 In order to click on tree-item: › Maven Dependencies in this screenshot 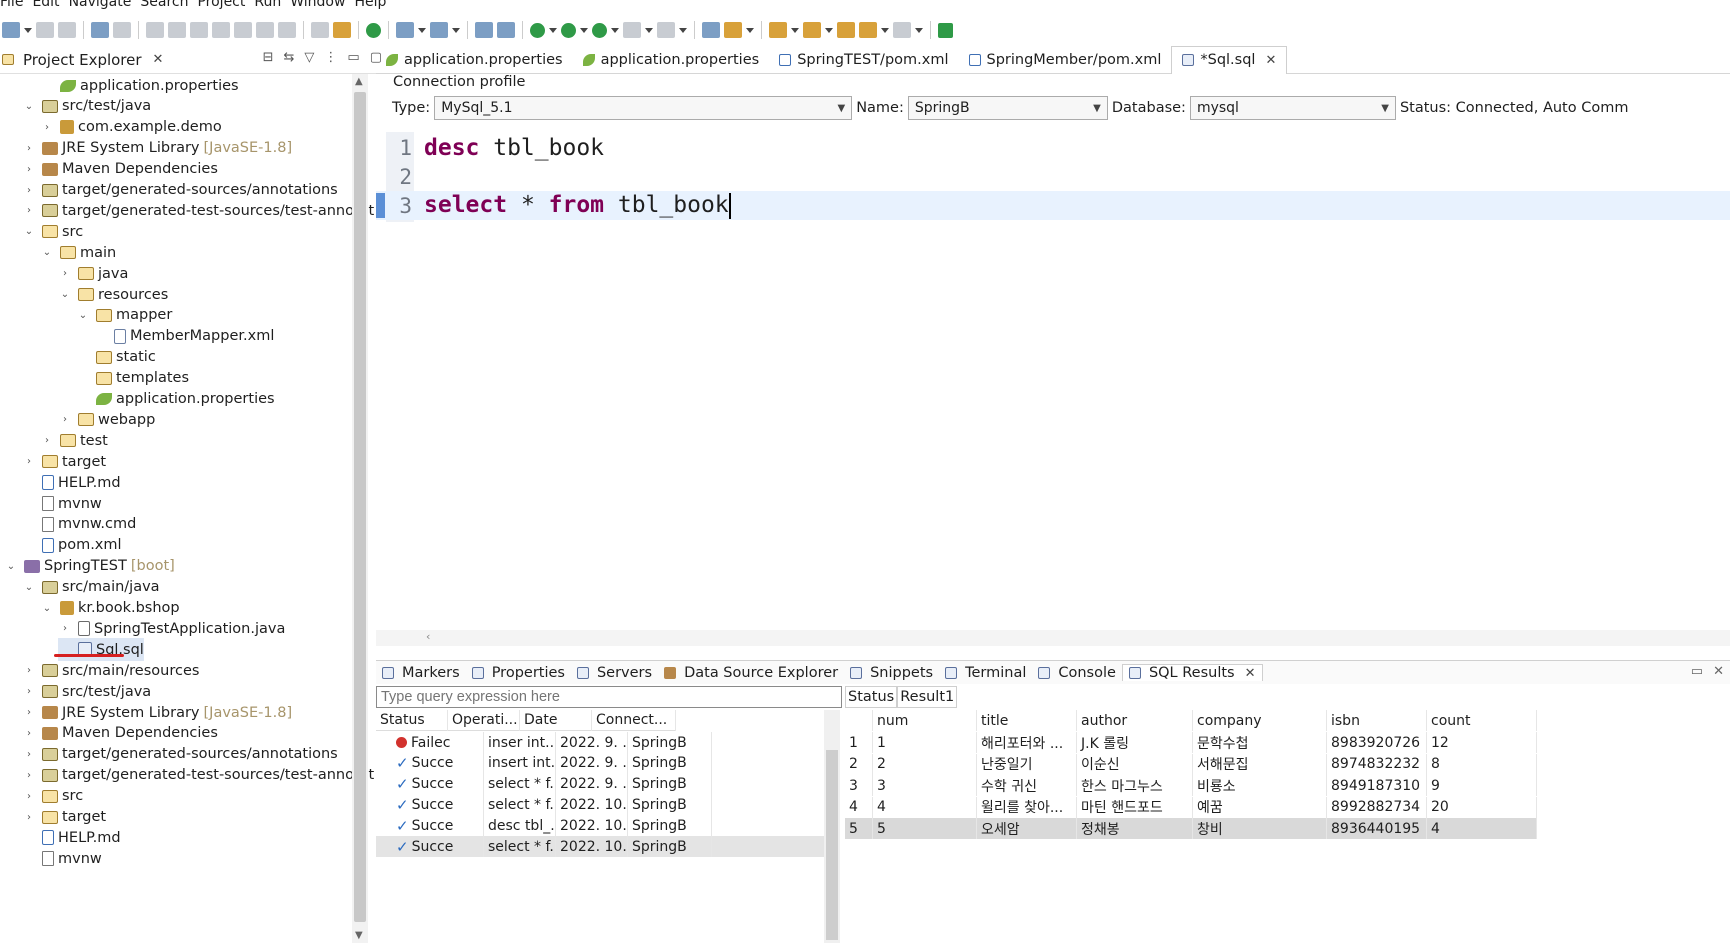, I will do `click(120, 733)`.